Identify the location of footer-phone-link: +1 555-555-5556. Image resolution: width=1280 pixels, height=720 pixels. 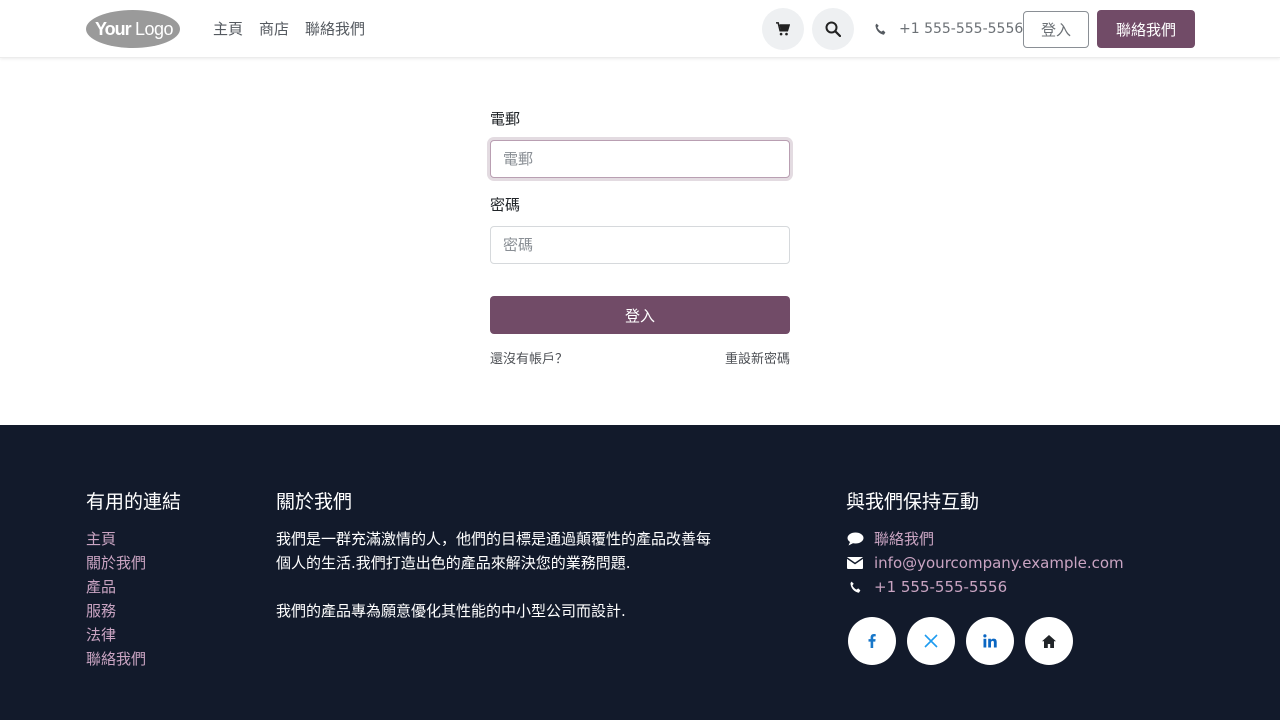
(940, 587).